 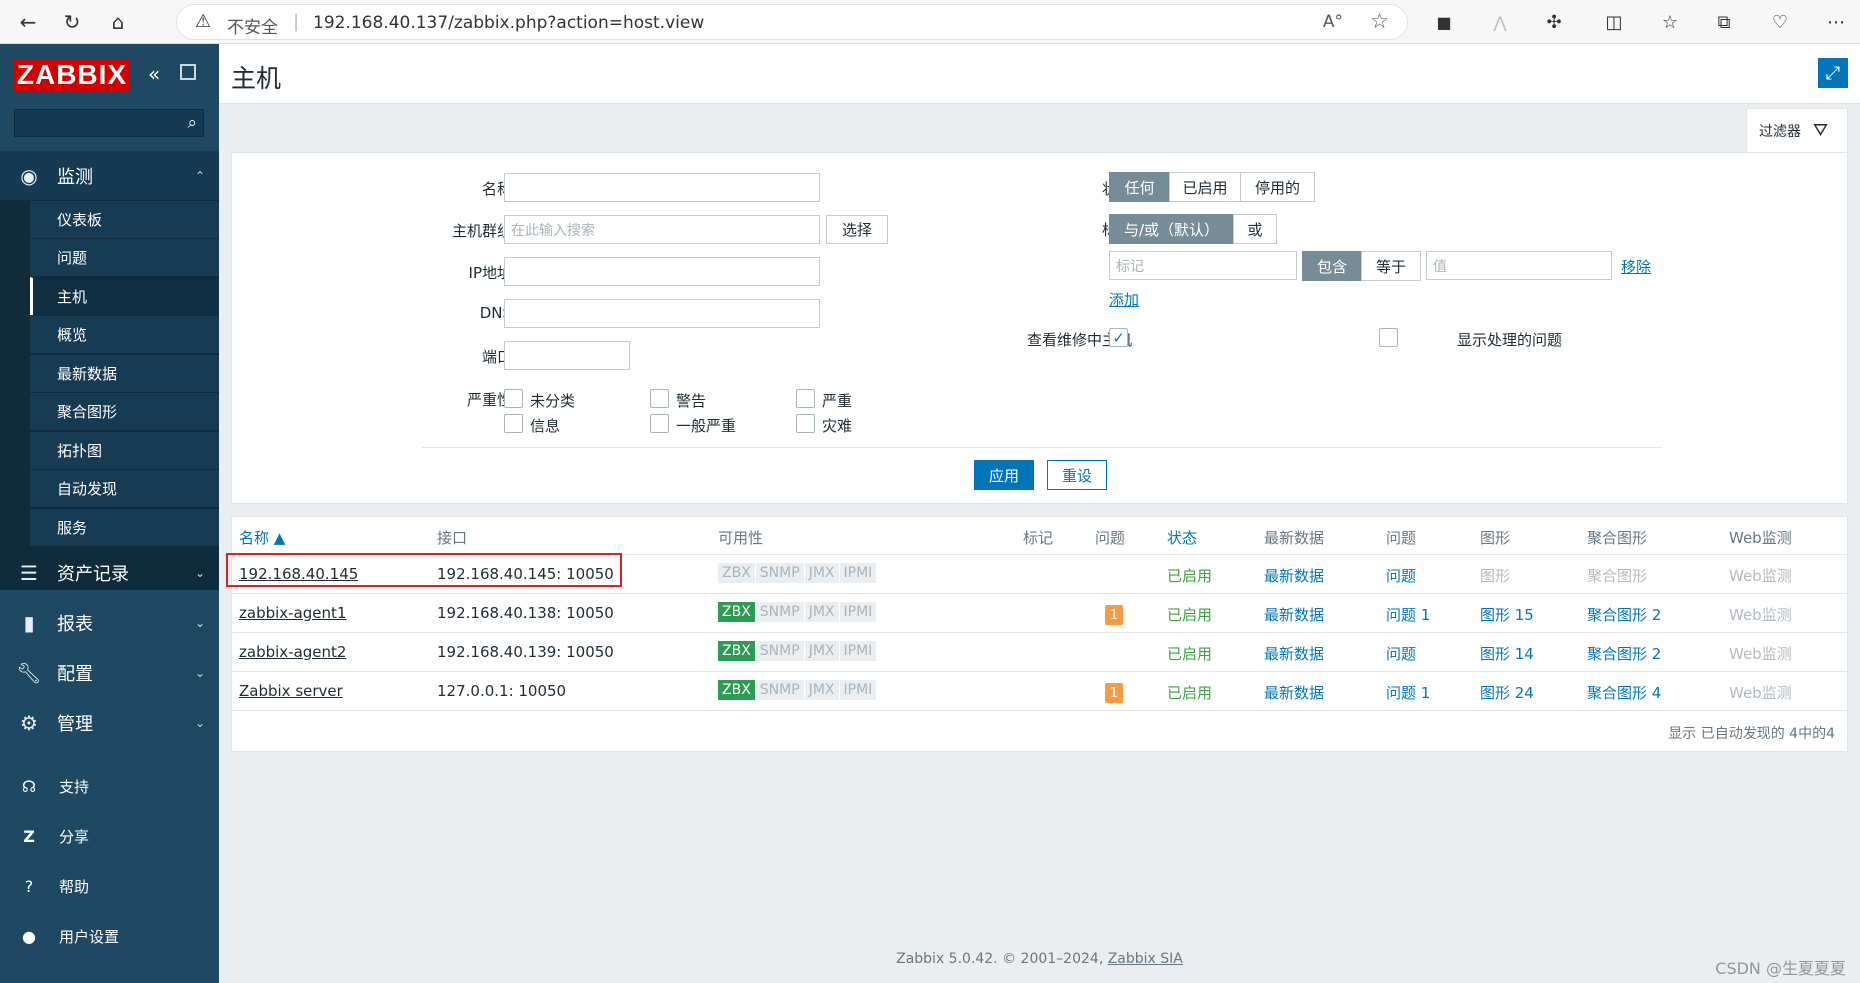 What do you see at coordinates (291, 691) in the screenshot?
I see `host-name-link: Zabbix server` at bounding box center [291, 691].